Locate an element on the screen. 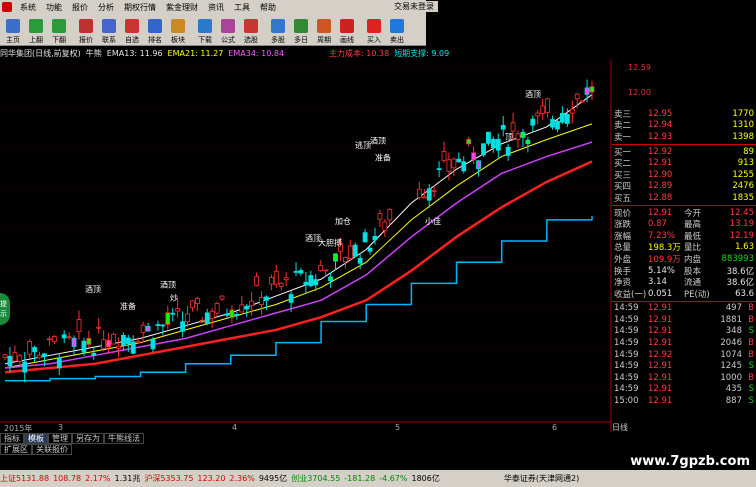 This screenshot has width=756, height=487. order-volume: 1255 is located at coordinates (743, 174).